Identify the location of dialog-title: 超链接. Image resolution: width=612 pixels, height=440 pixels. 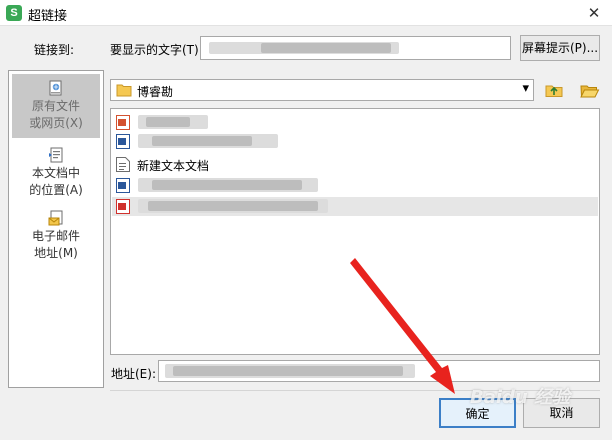
(48, 16).